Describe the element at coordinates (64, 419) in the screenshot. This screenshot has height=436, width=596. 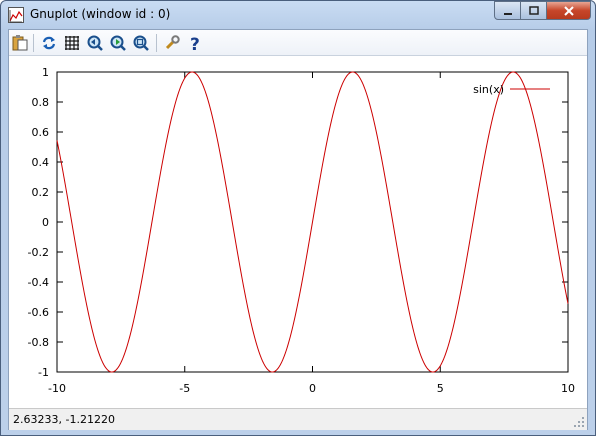
I see `mouse-coordinates: 2.63233, -1.21220` at that location.